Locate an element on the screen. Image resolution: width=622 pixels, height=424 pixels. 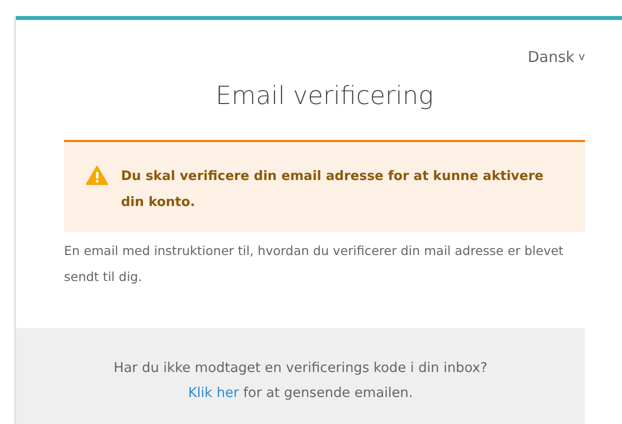
resend-text: Klik her for at gensende emailen. is located at coordinates (300, 393).